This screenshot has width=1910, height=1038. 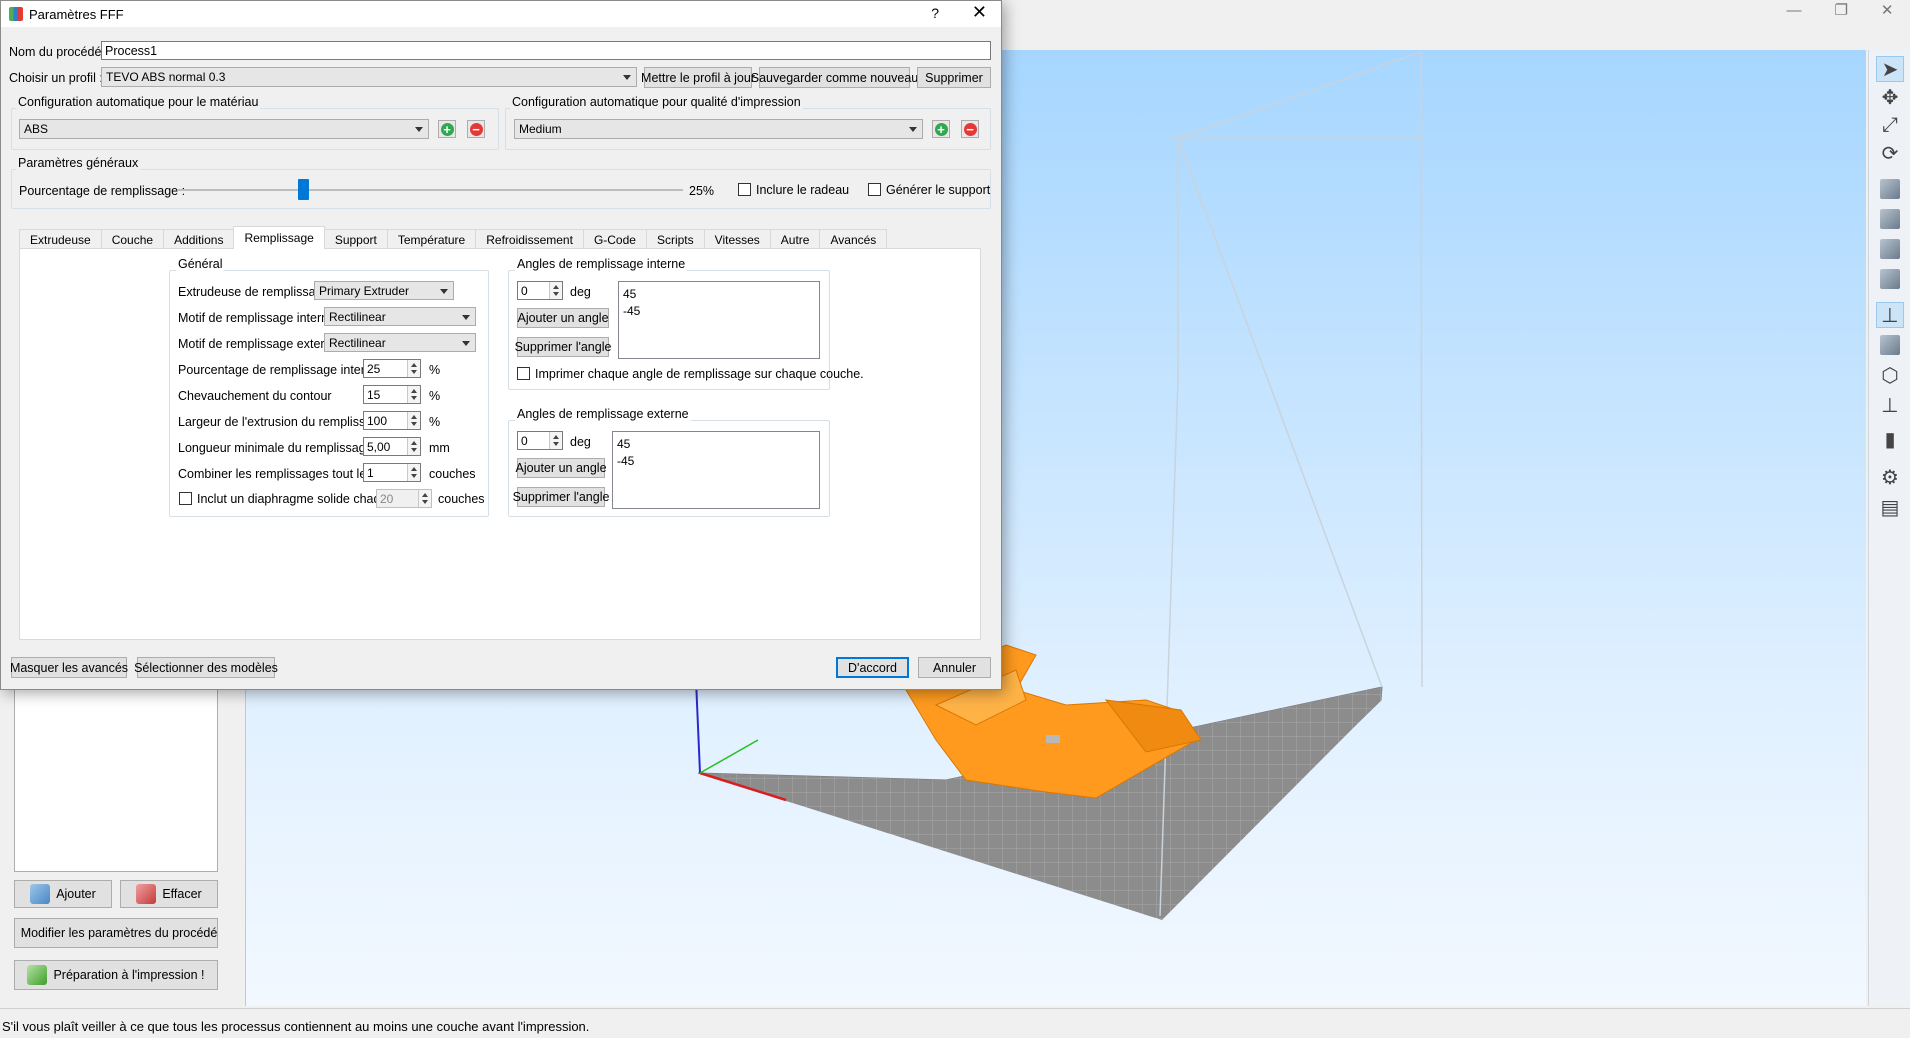 I want to click on view-left-icon, so click(x=1890, y=249).